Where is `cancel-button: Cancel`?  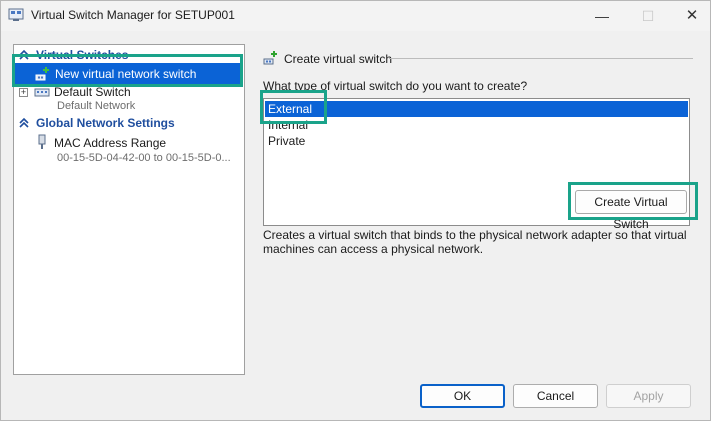 cancel-button: Cancel is located at coordinates (555, 396).